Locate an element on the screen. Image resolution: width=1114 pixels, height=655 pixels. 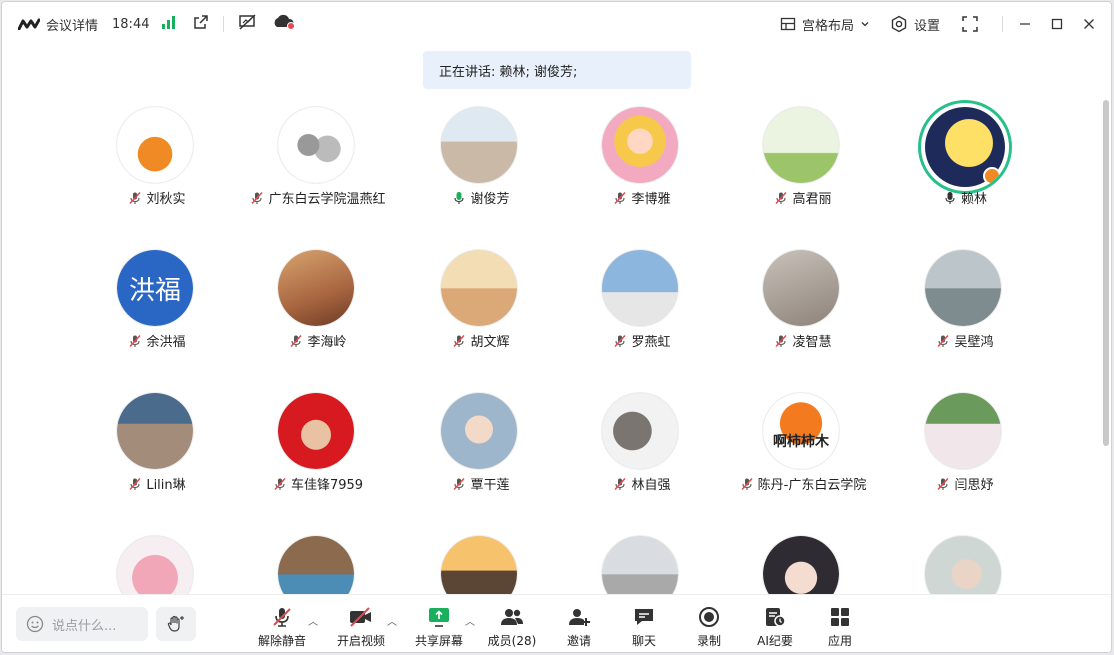
participant-name: 高君丽 is located at coordinates (803, 197).